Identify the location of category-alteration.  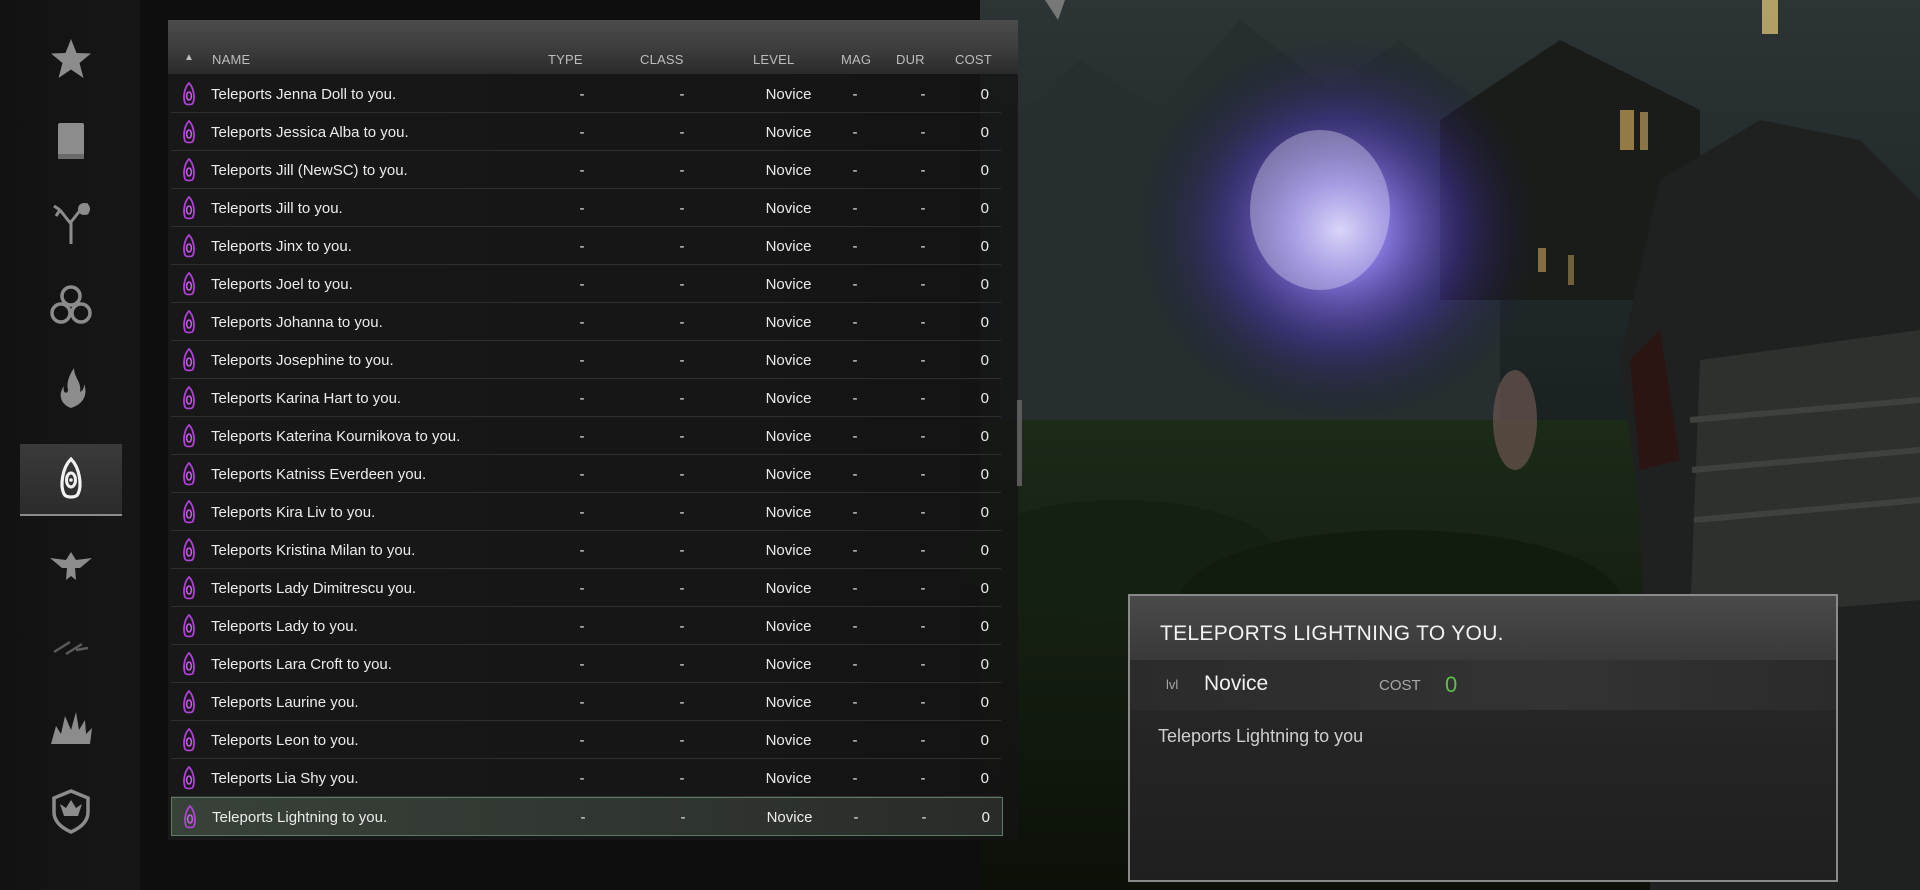
(71, 223).